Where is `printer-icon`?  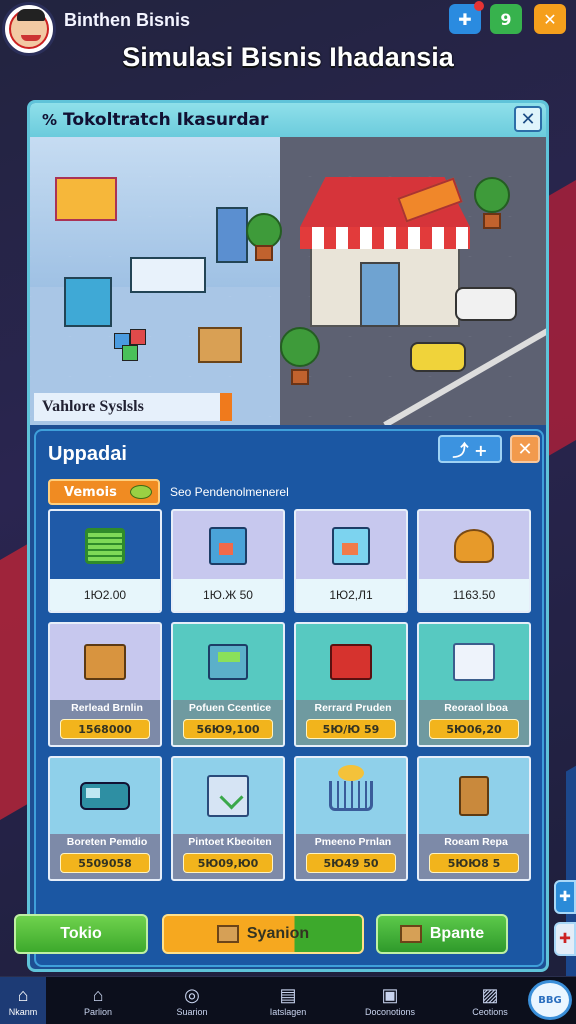
printer-icon is located at coordinates (228, 796).